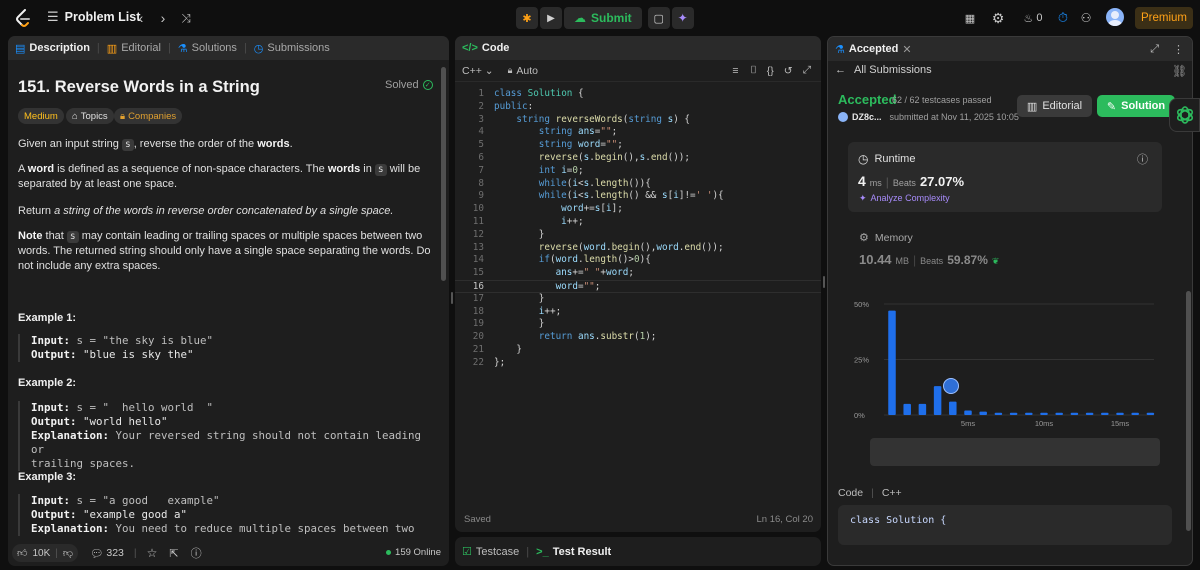  I want to click on leetcode-logo-icon, so click(22, 18).